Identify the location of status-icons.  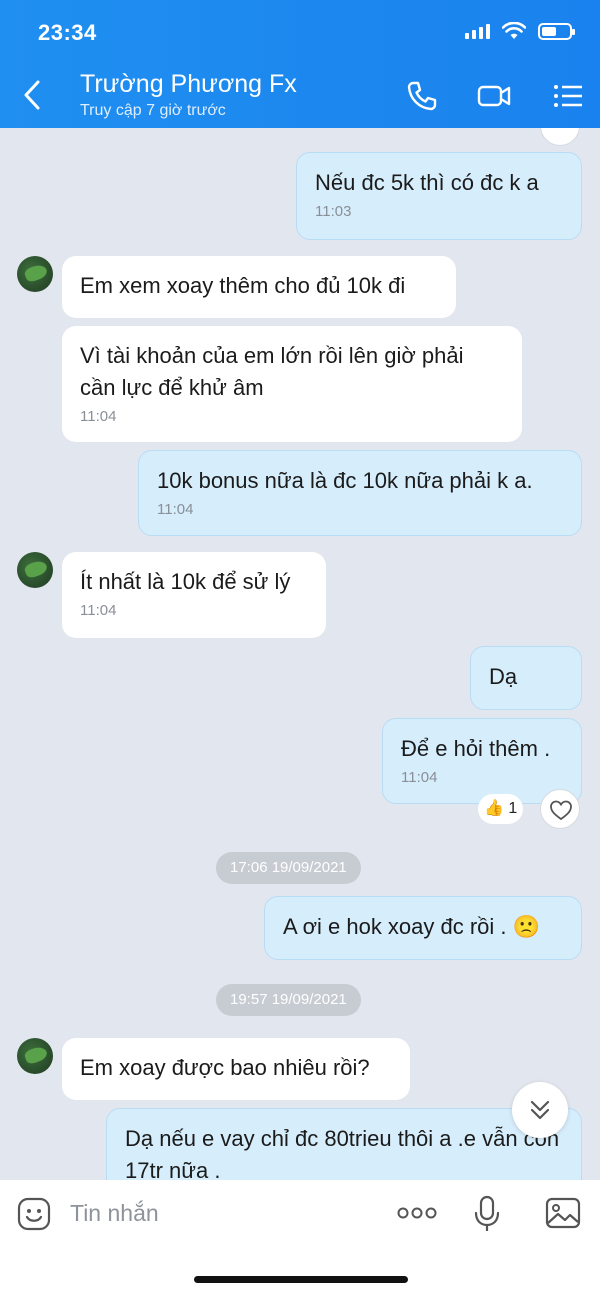
(520, 31).